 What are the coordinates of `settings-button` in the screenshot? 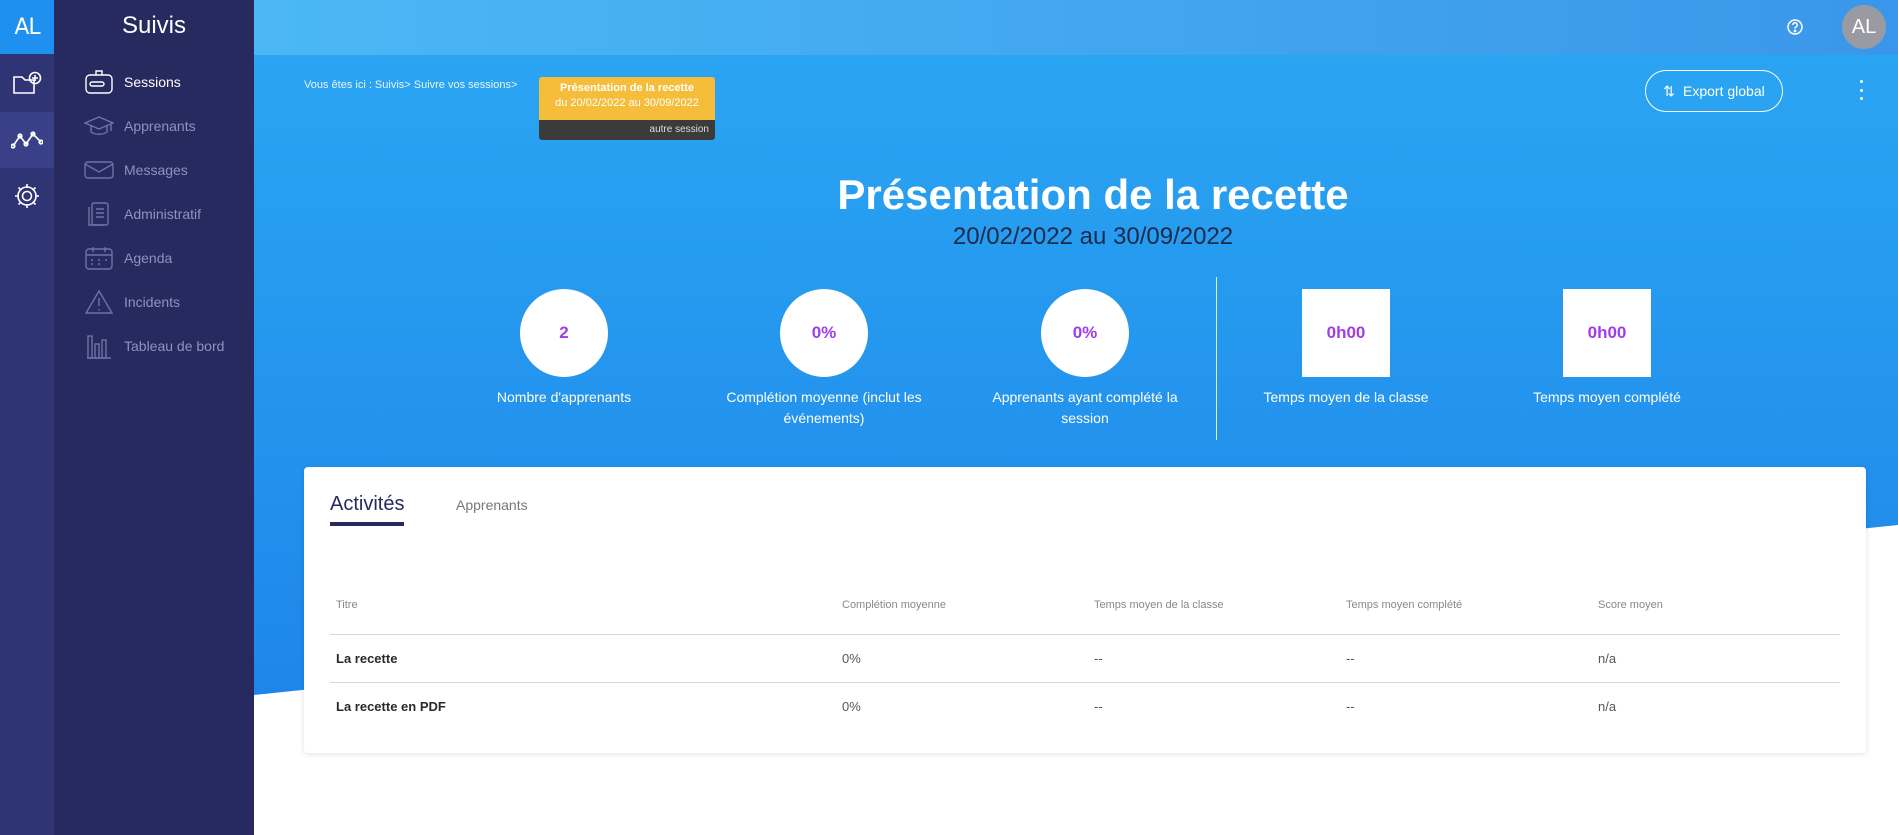 It's located at (27, 196).